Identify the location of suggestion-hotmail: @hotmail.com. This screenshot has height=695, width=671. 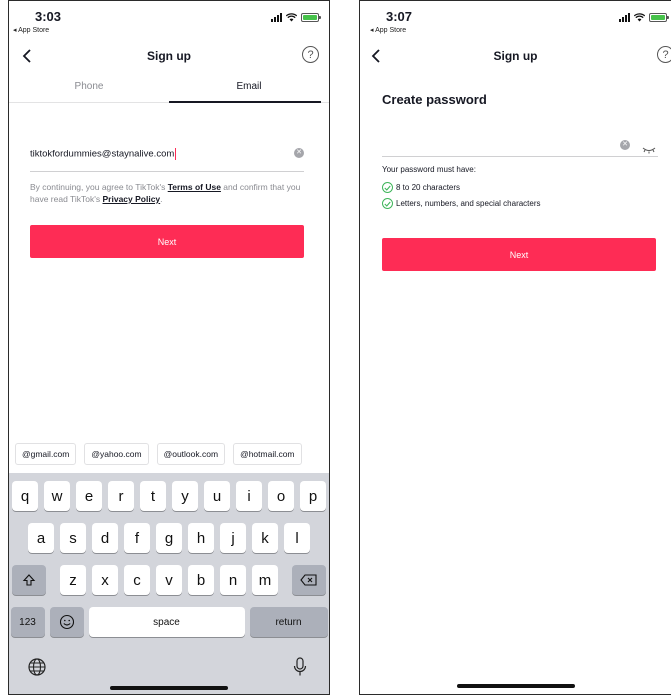
(267, 454).